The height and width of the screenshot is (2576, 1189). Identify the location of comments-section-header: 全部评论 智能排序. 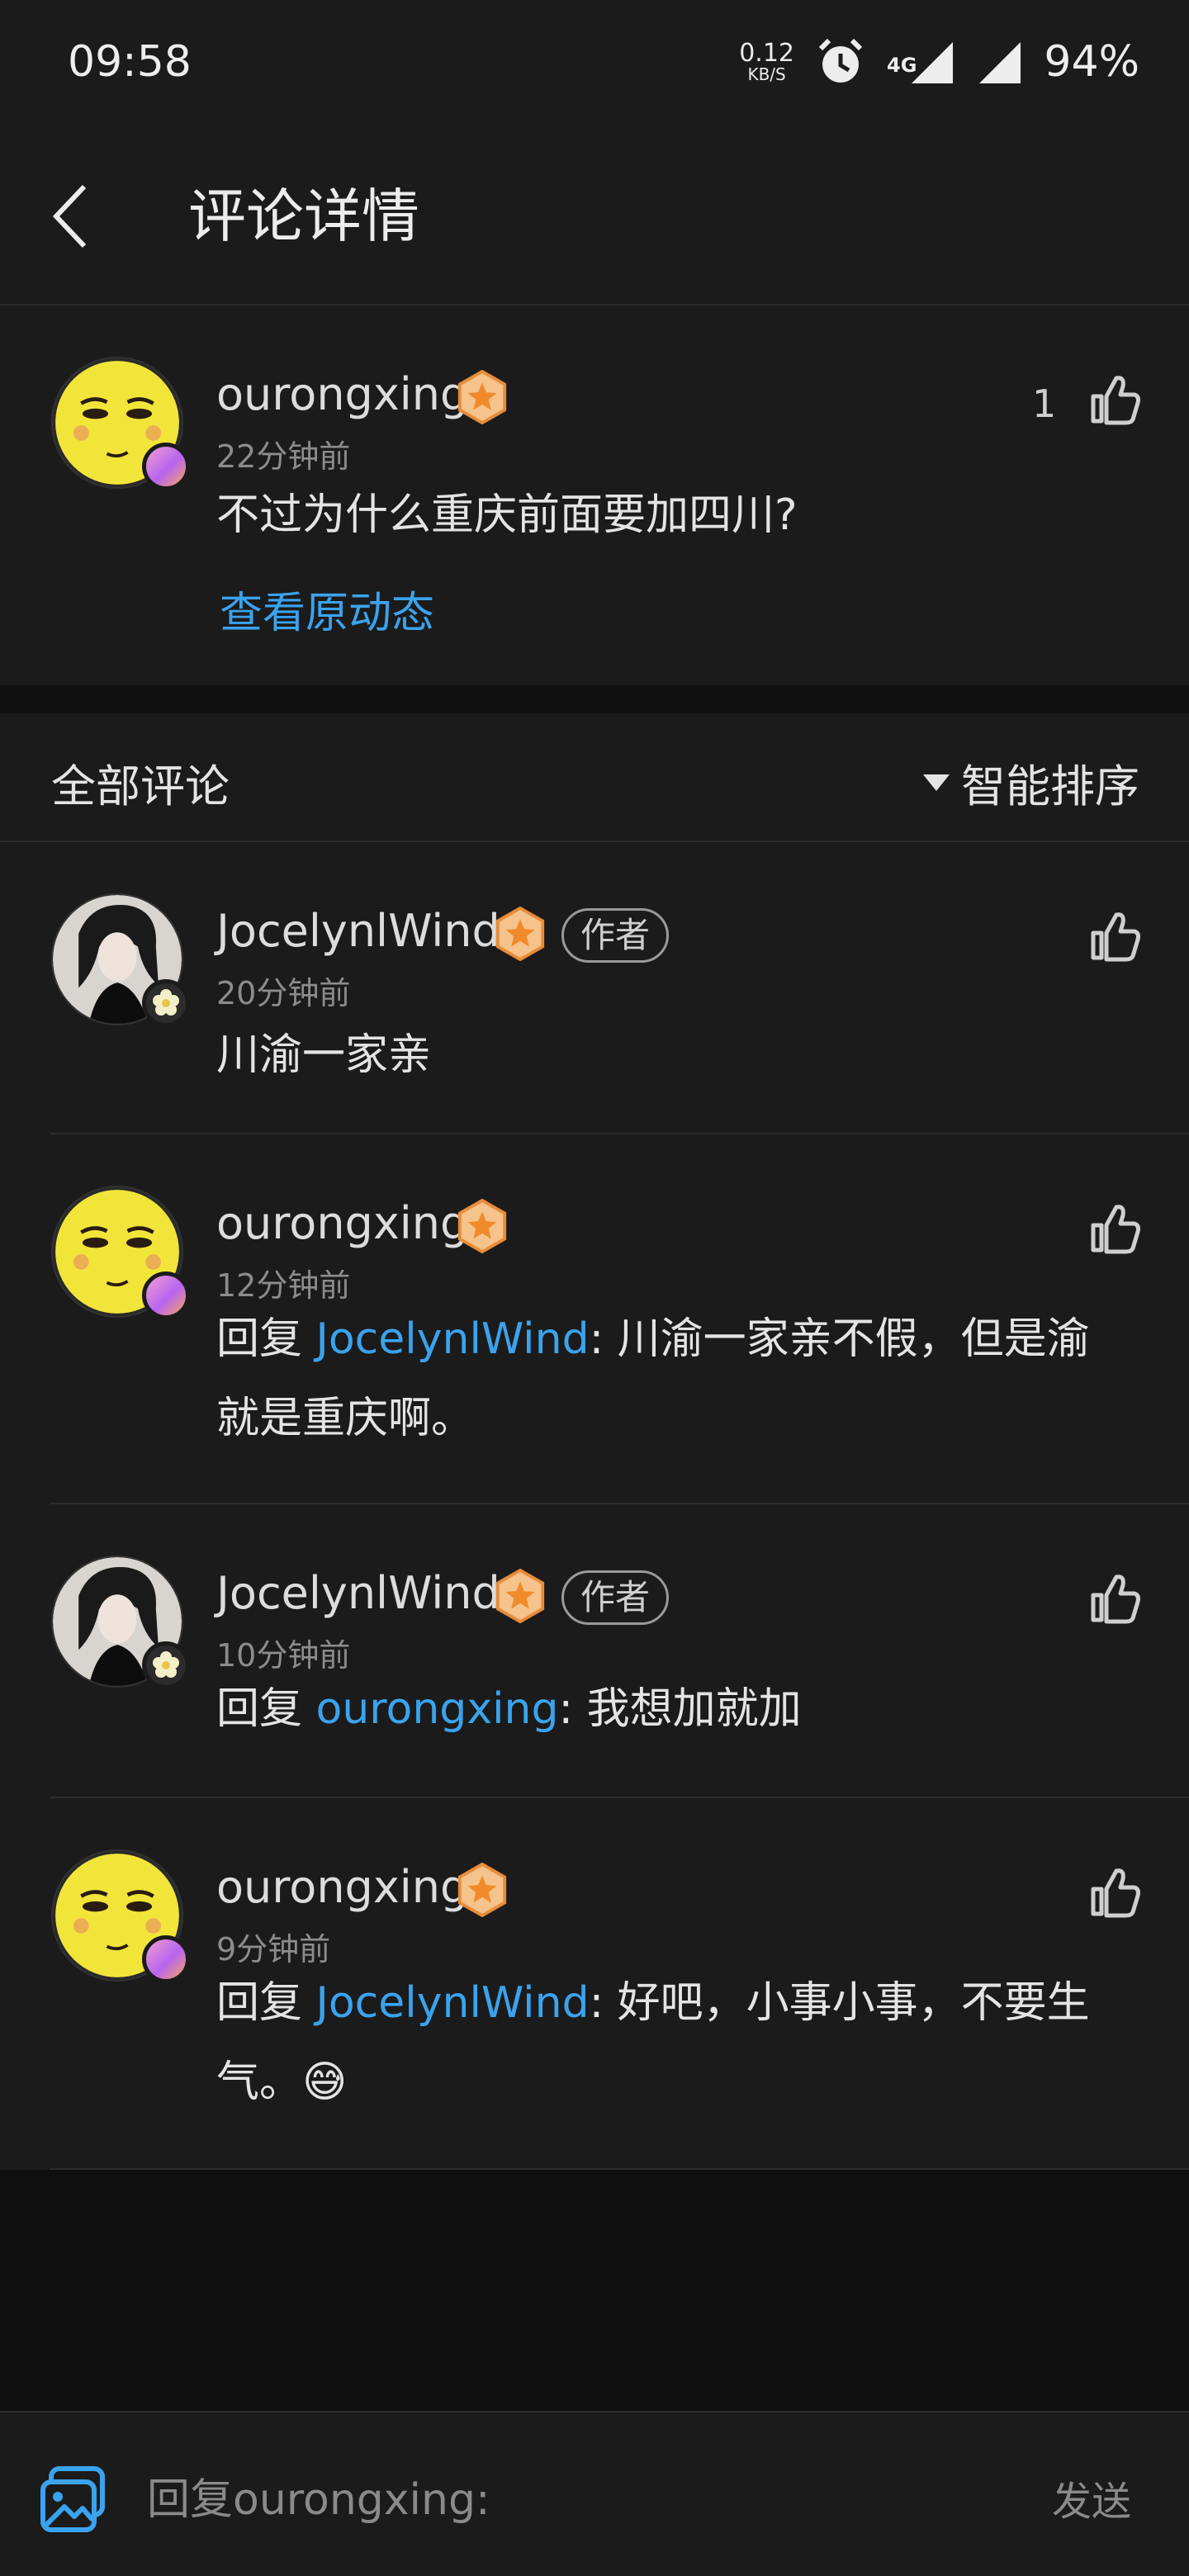
(594, 777).